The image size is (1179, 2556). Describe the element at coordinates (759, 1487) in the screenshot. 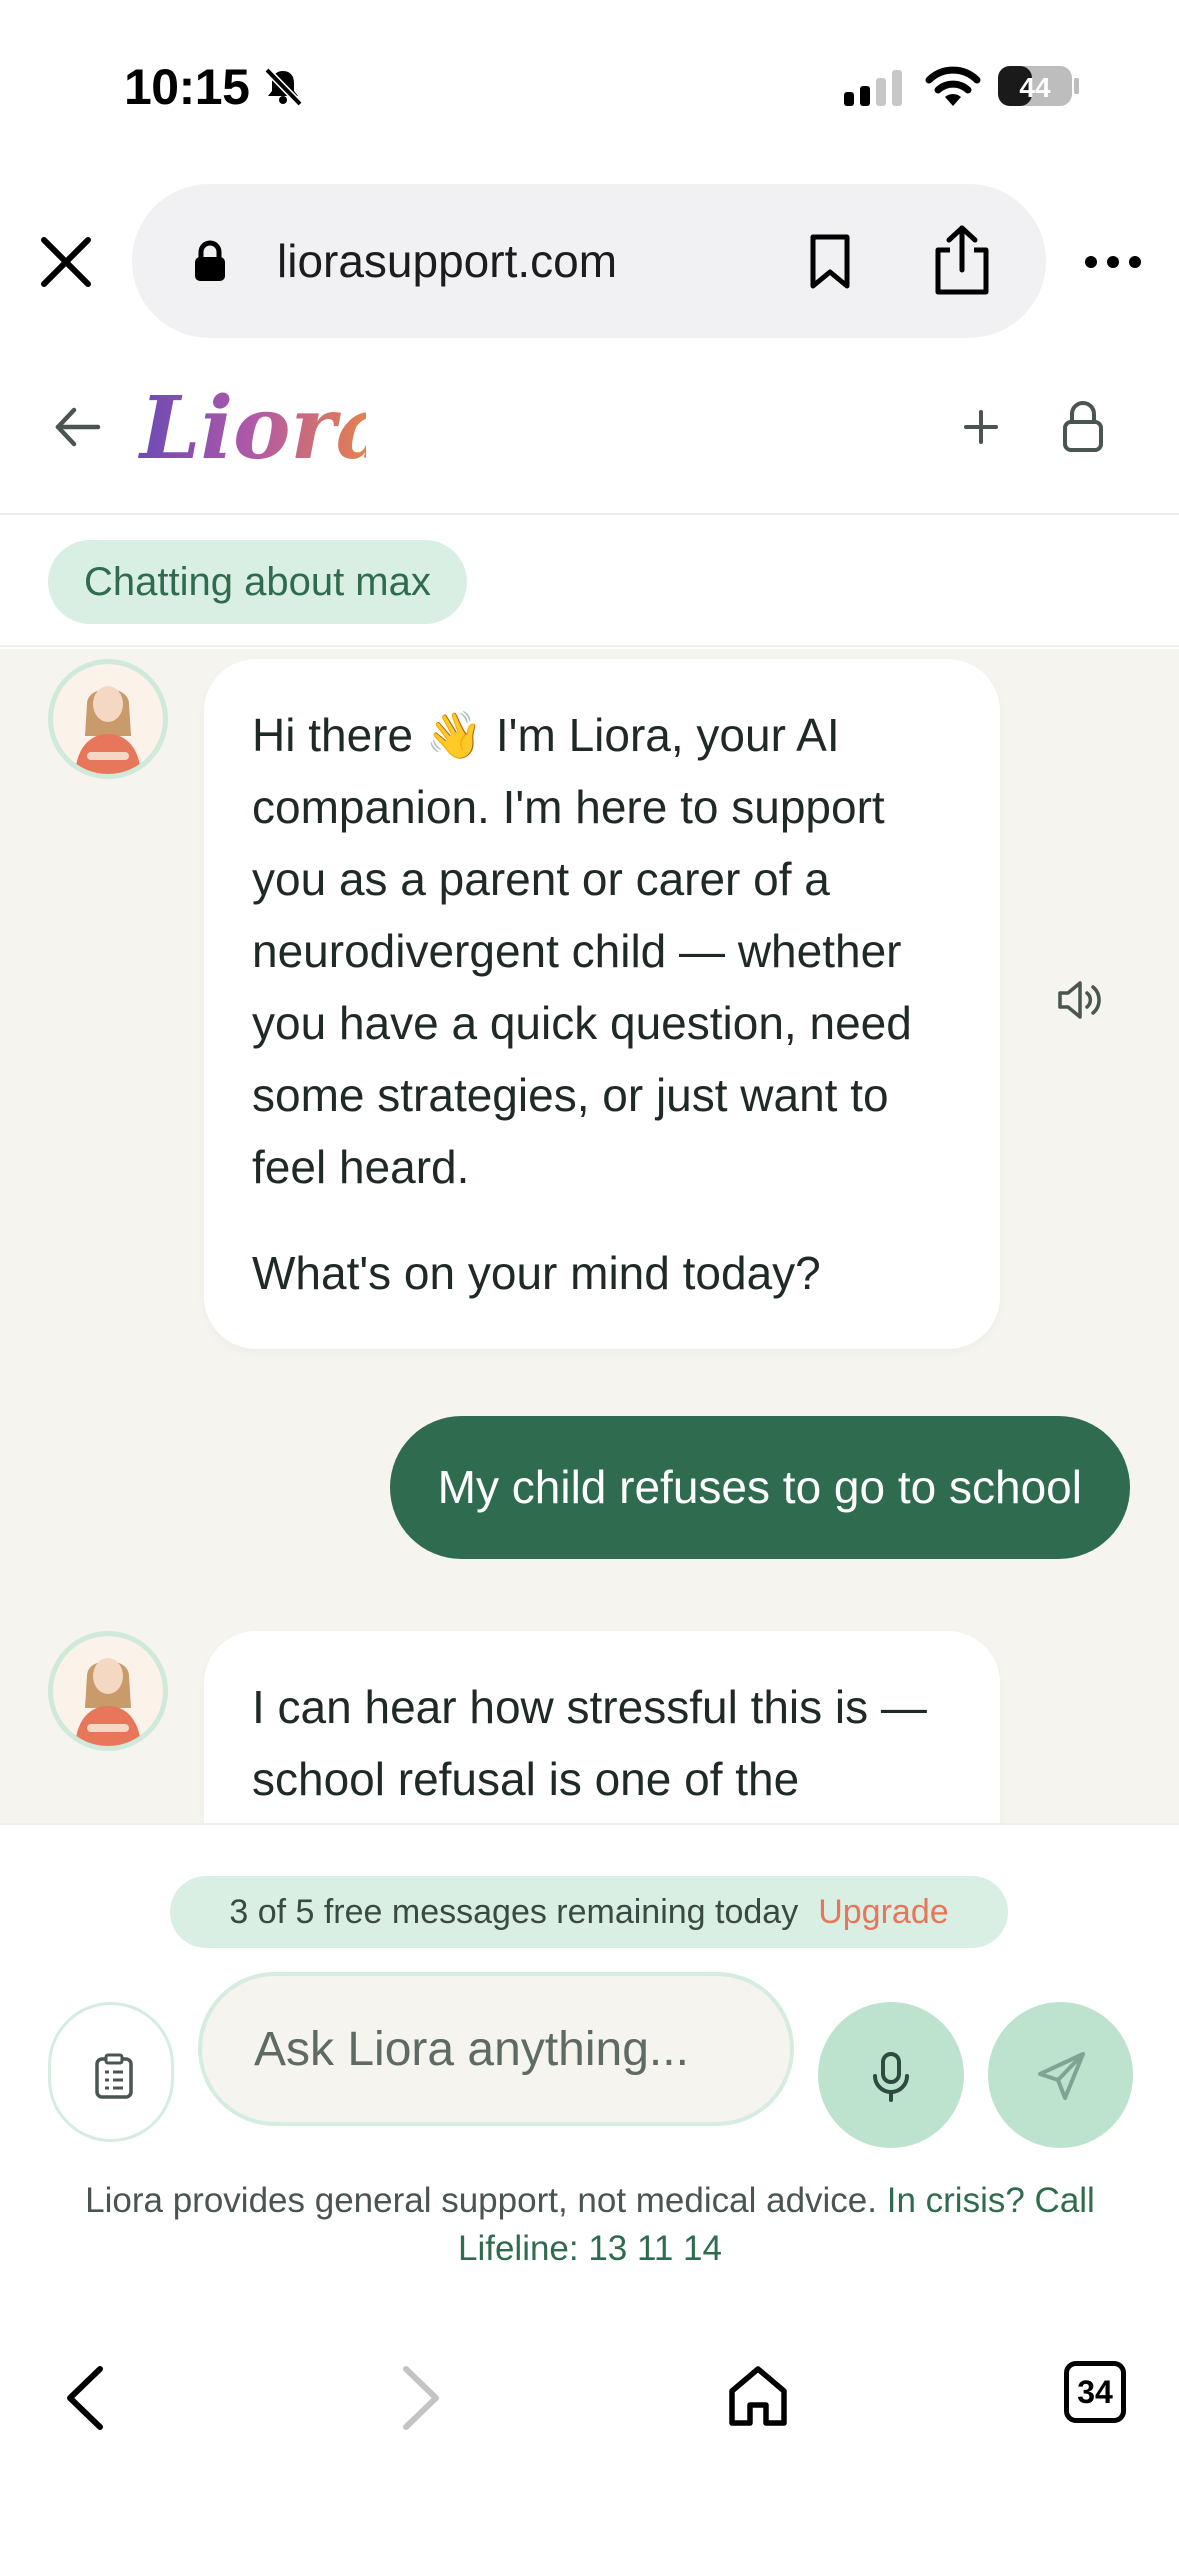

I see `user-message-bubble: My child refuses to go to school` at that location.